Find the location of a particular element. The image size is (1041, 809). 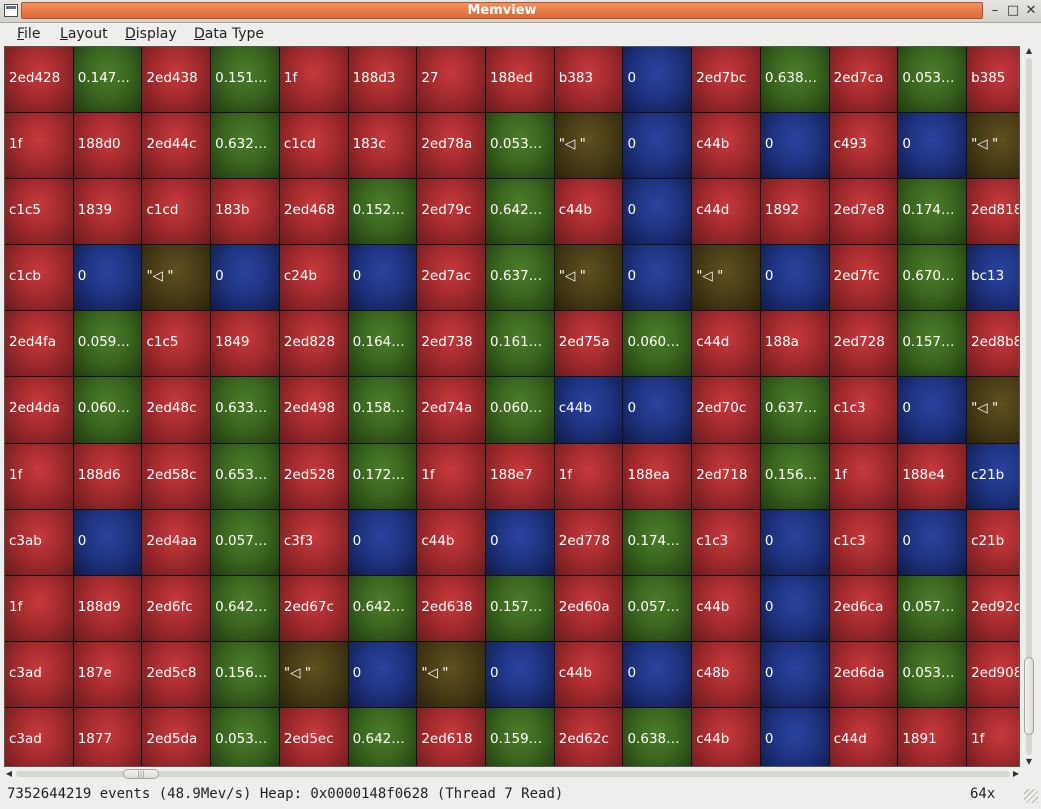

memory-cell: 2ed638 is located at coordinates (451, 608).